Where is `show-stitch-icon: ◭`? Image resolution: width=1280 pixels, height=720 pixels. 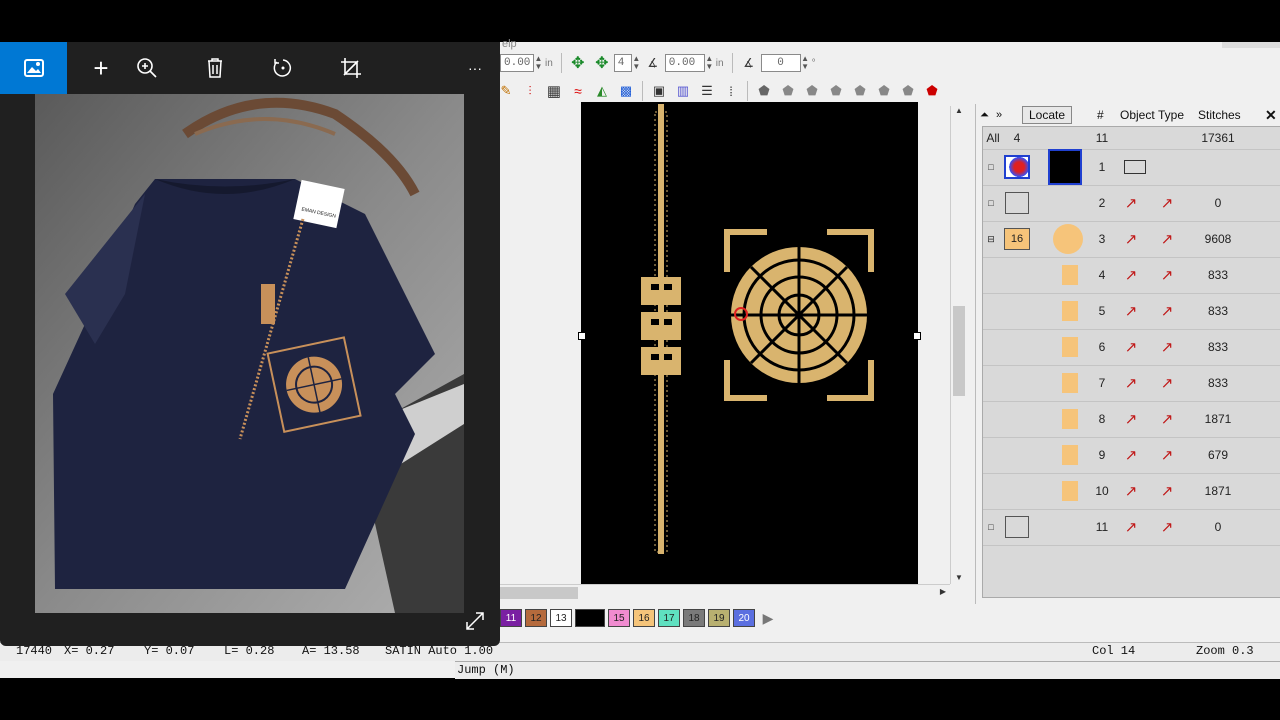
show-stitch-icon: ◭ is located at coordinates (602, 91).